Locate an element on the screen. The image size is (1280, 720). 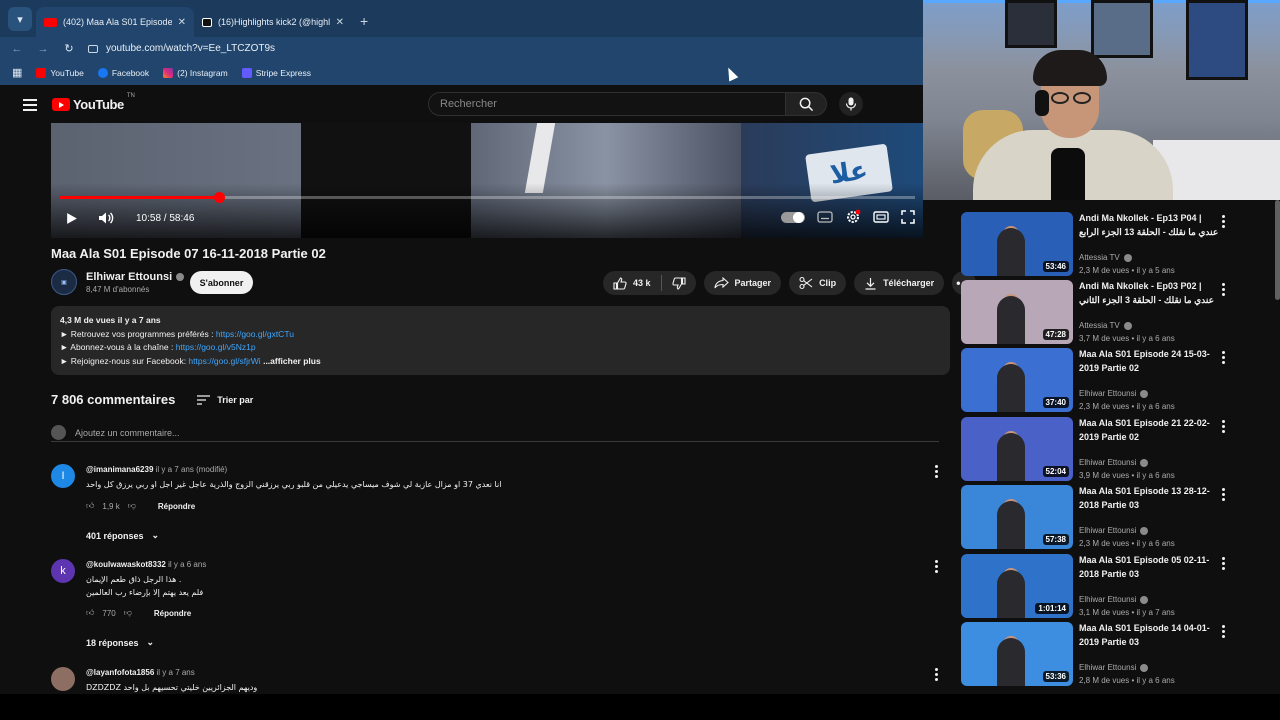
apps-grid-icon: ▦ is located at coordinates (17, 72).